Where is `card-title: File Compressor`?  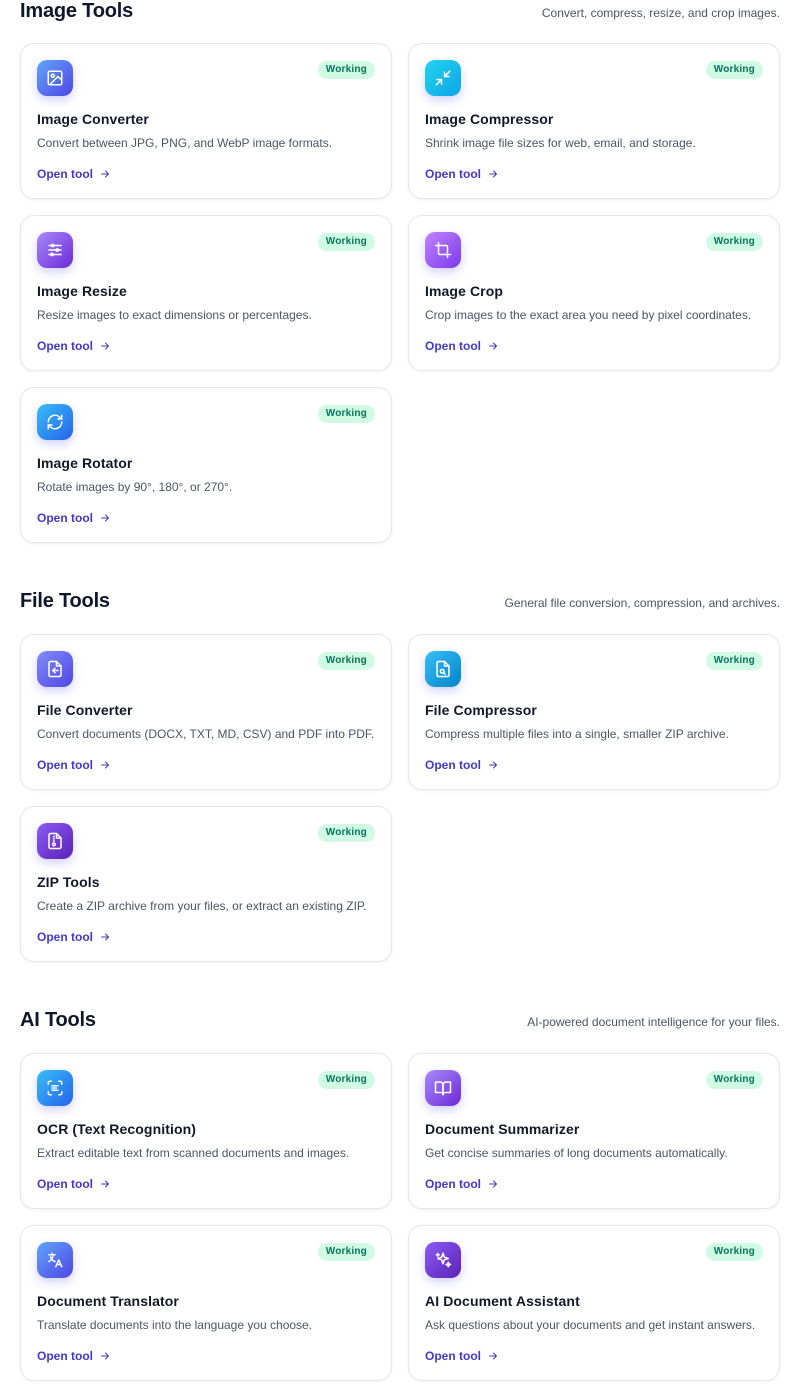 card-title: File Compressor is located at coordinates (481, 710).